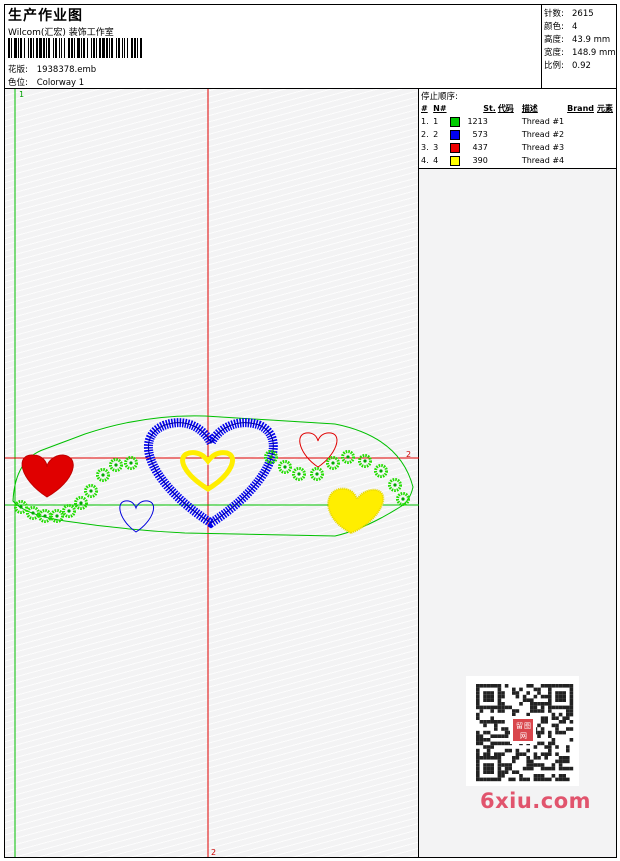 The width and height of the screenshot is (620, 861). Describe the element at coordinates (519, 725) in the screenshot. I see `stamp-character: 留` at that location.